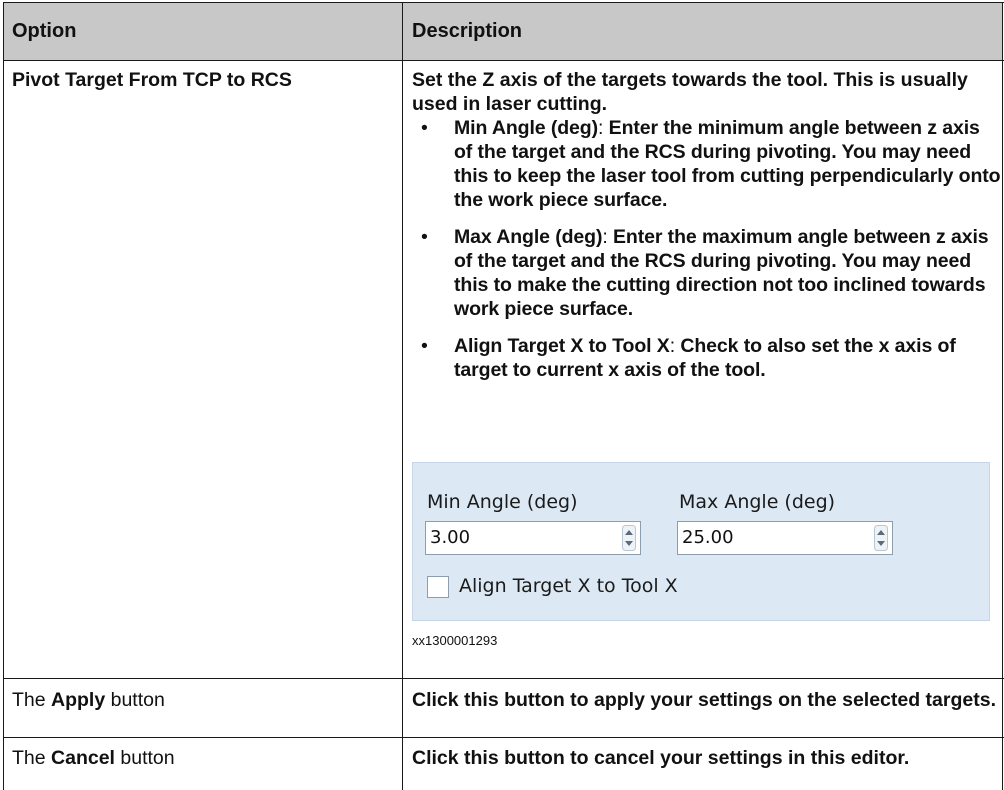 The height and width of the screenshot is (790, 1004). What do you see at coordinates (93, 758) in the screenshot?
I see `option-cancel-button: The Cancel button` at bounding box center [93, 758].